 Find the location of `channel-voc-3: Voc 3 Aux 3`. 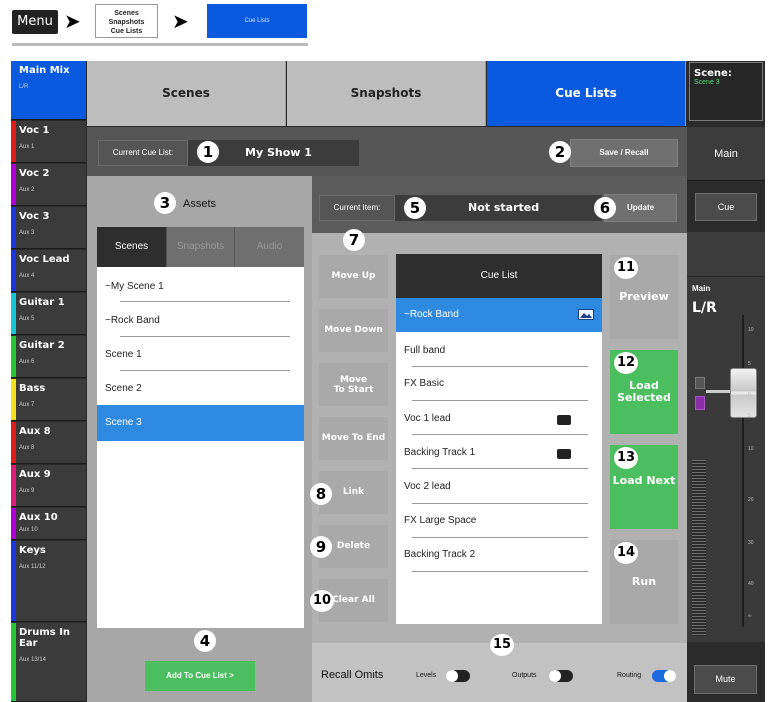

channel-voc-3: Voc 3 Aux 3 is located at coordinates (48, 228).